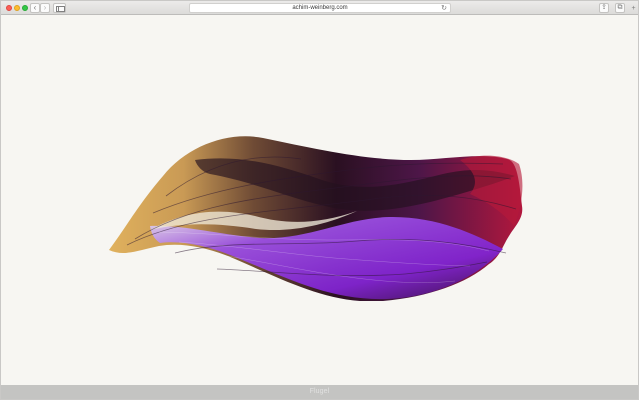 The height and width of the screenshot is (400, 639). I want to click on minimize-window-button, so click(17, 8).